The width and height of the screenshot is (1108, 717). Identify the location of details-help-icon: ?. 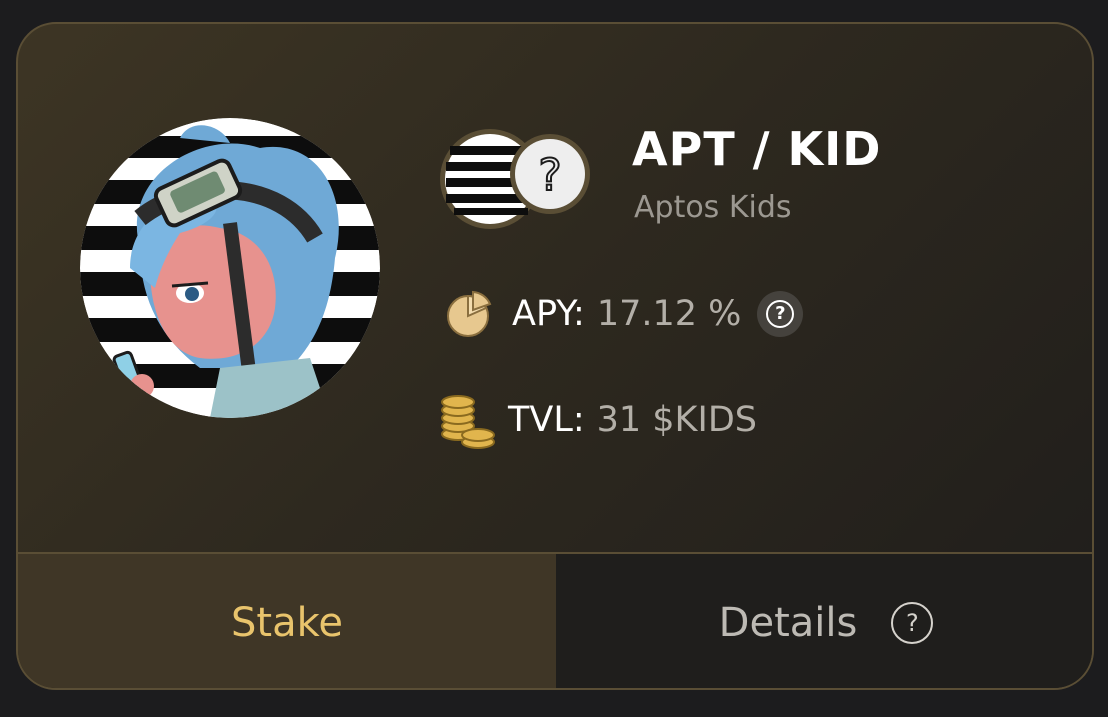
(912, 623).